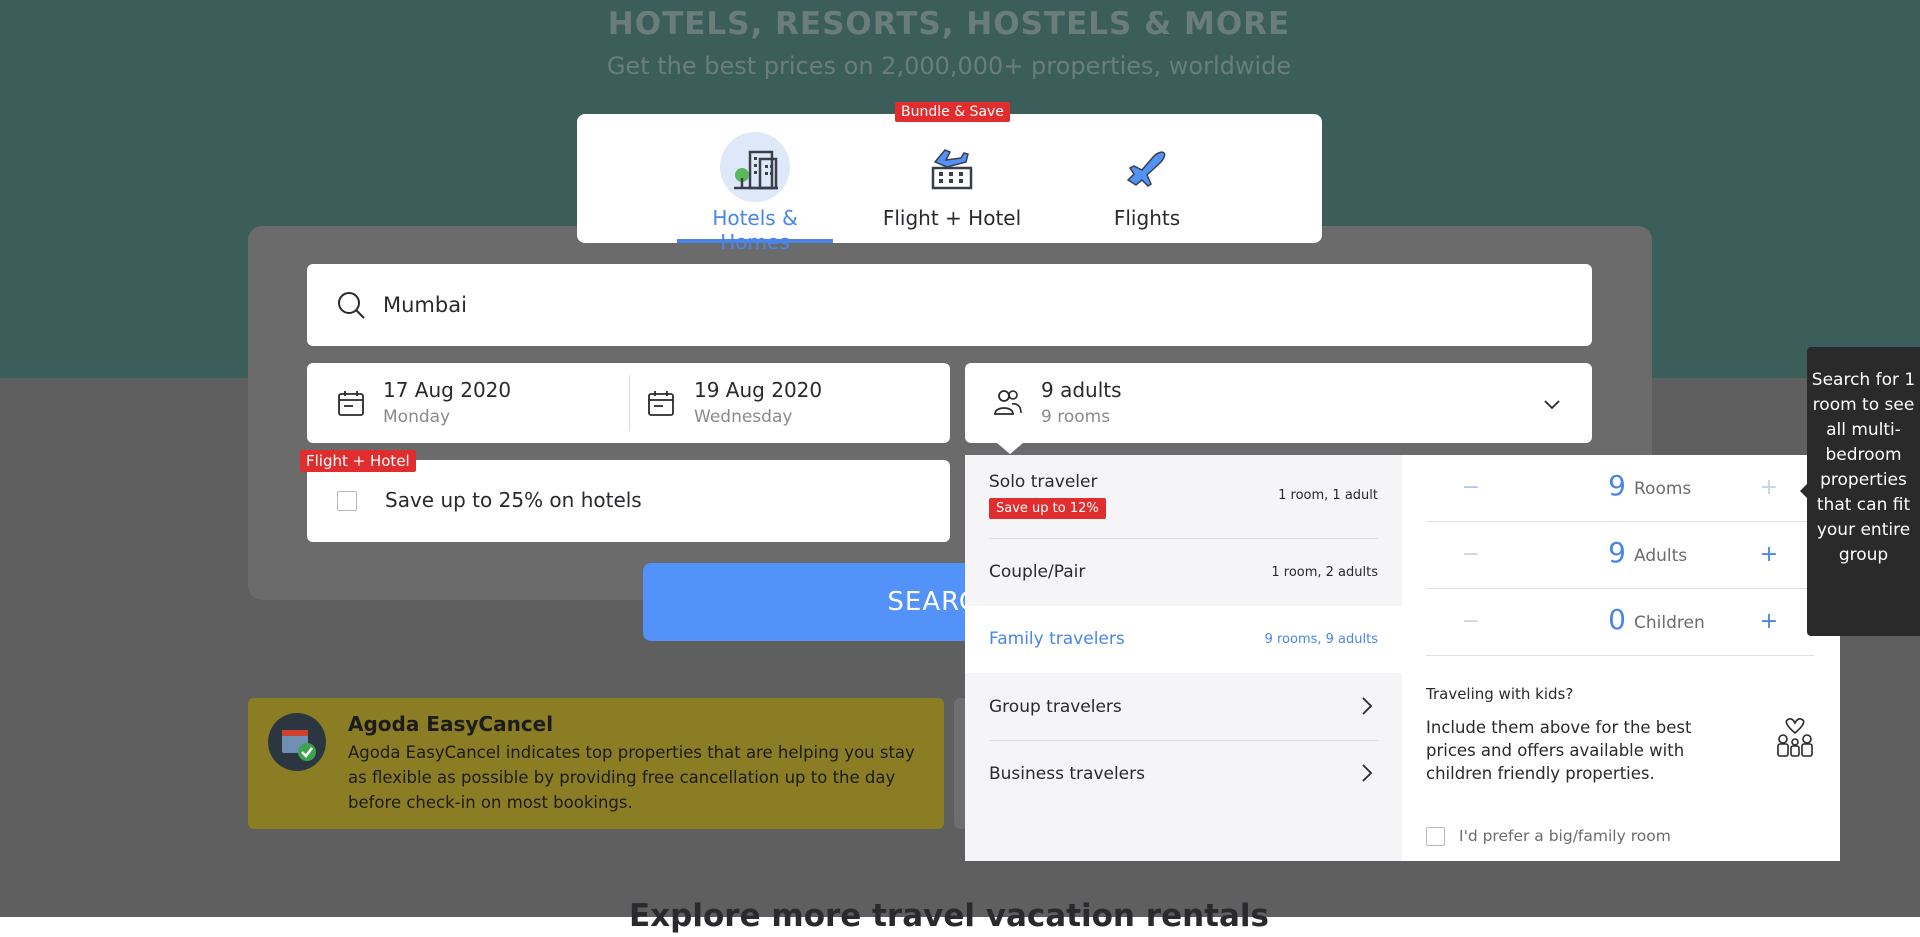  Describe the element at coordinates (1795, 739) in the screenshot. I see `family-heart-icon` at that location.